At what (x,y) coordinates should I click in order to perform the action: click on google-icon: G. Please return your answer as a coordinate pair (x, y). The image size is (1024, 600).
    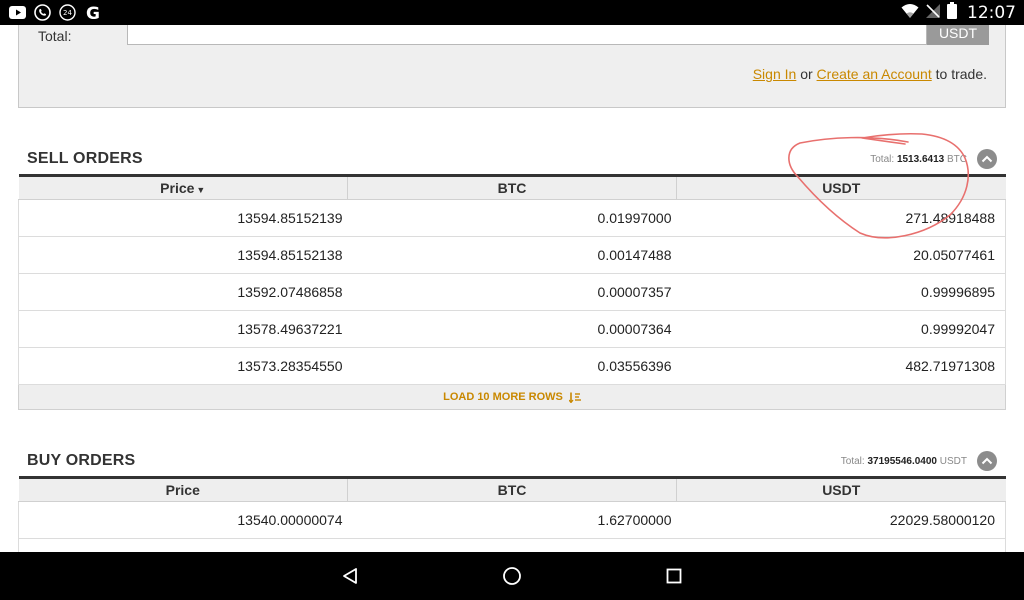
    Looking at the image, I should click on (92, 12).